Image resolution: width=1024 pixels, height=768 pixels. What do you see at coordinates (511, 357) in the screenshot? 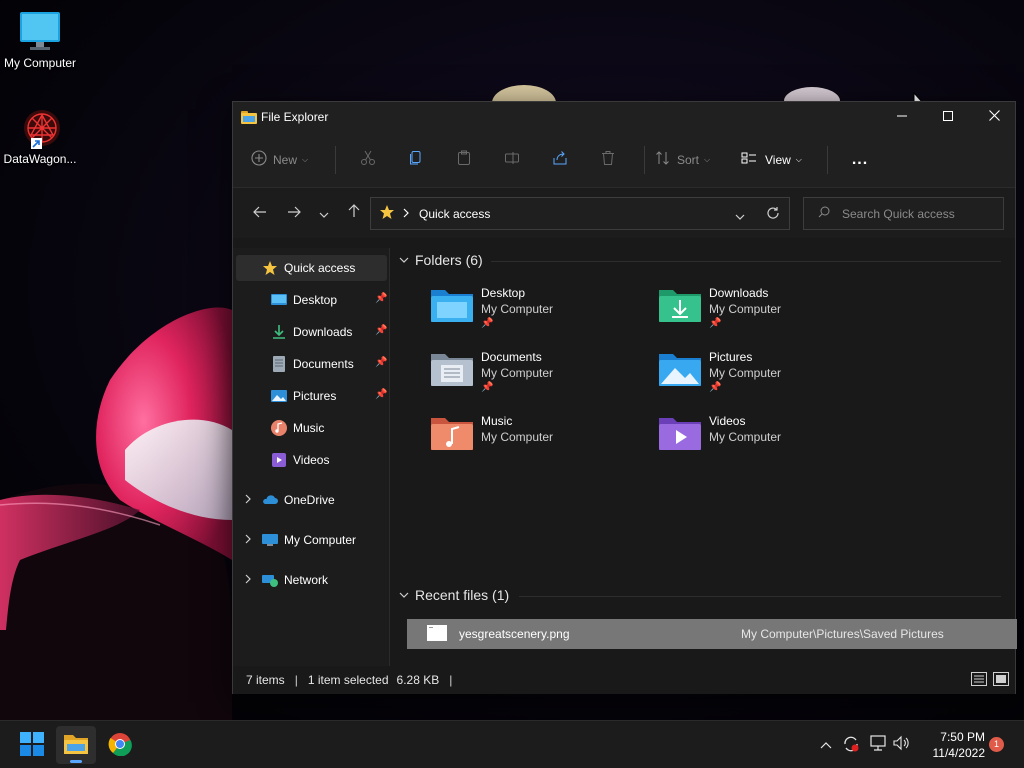
I see `folder-name: Documents` at bounding box center [511, 357].